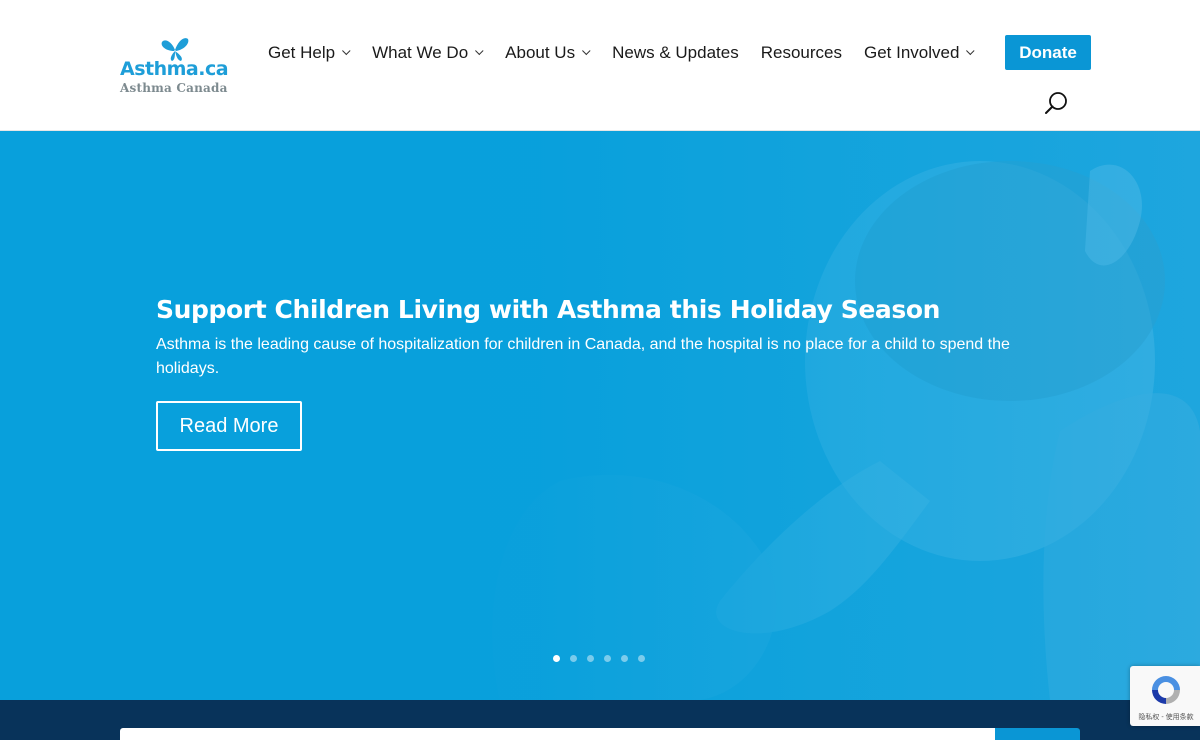 The image size is (1200, 740). I want to click on nav-label: What We Do, so click(420, 52).